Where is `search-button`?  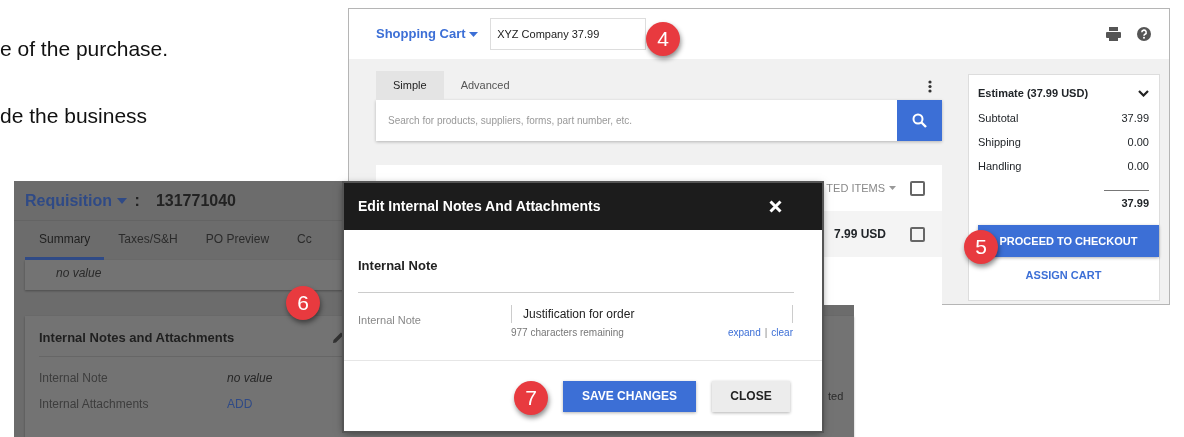
search-button is located at coordinates (919, 120).